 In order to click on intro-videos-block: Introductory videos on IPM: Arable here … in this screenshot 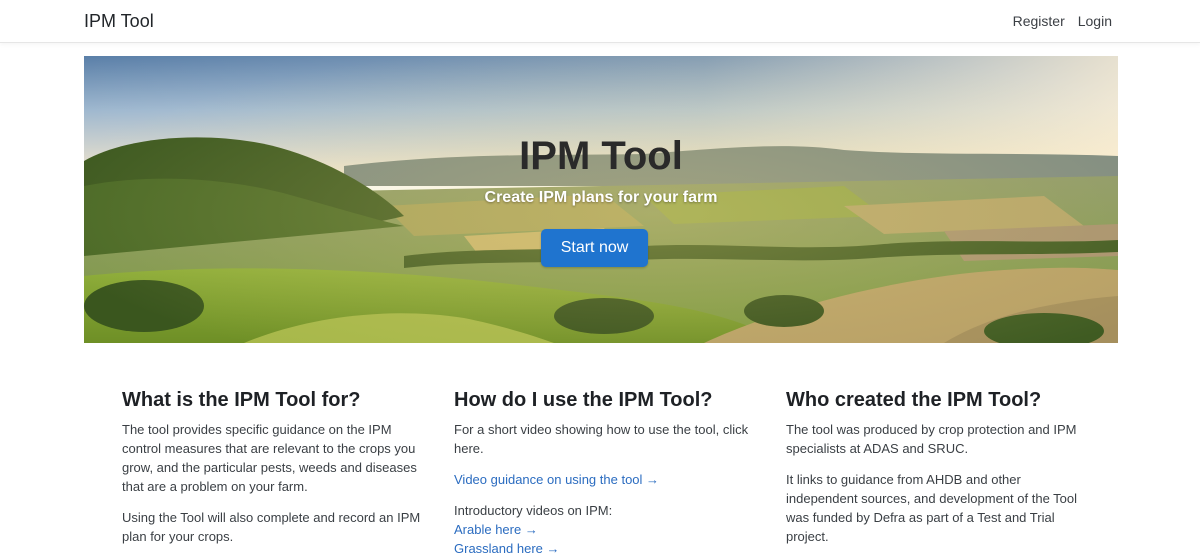, I will do `click(604, 529)`.